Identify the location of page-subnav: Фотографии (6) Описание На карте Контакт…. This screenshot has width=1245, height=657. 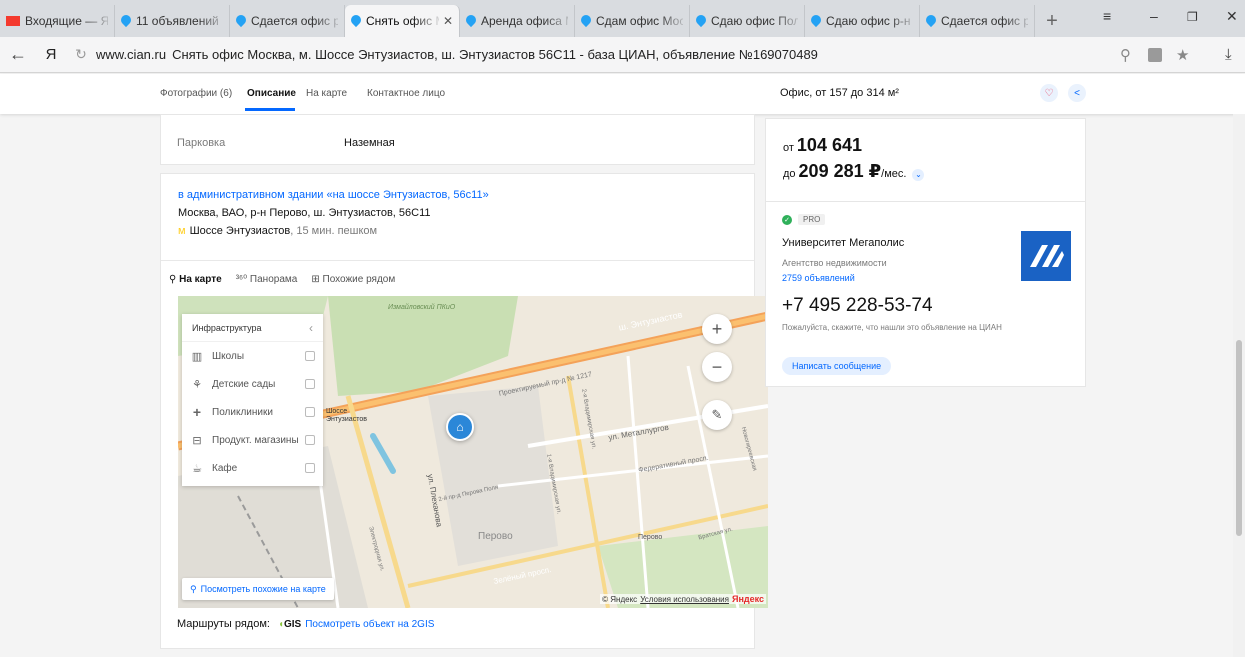
(622, 94).